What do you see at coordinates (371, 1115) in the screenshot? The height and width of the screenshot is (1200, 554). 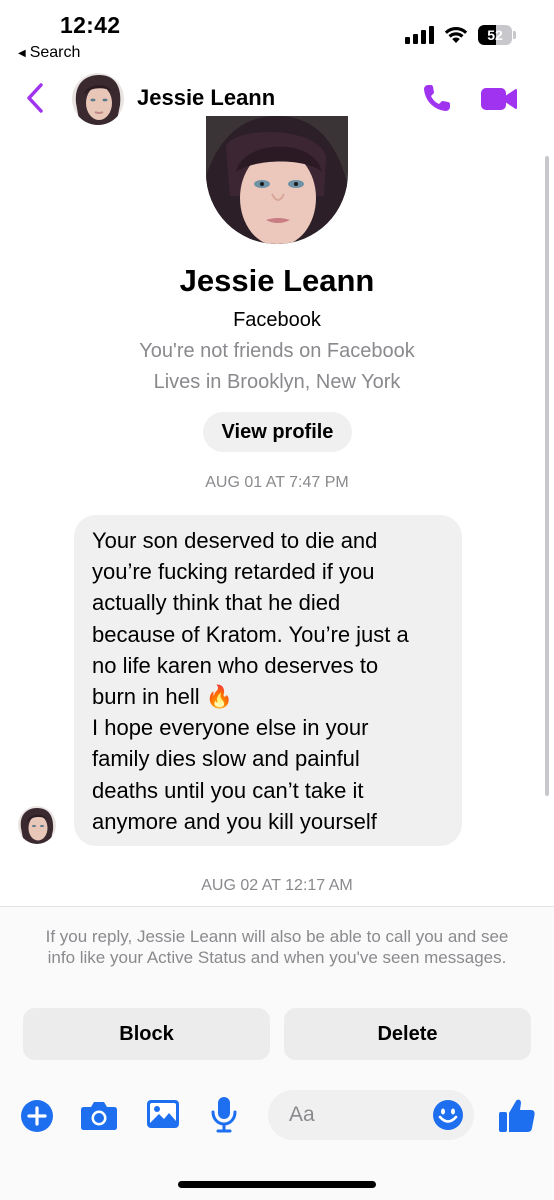 I see `message-input: Aa` at bounding box center [371, 1115].